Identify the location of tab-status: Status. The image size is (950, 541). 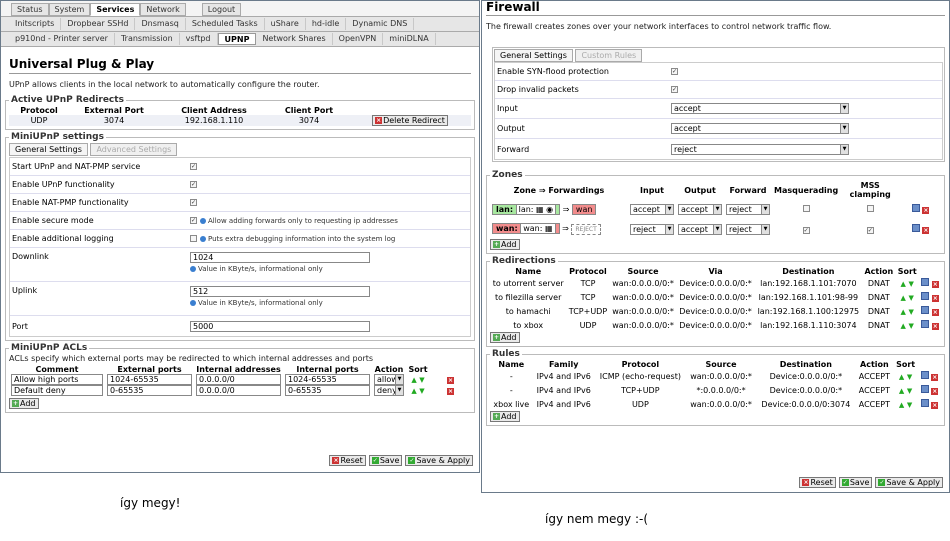
(30, 9).